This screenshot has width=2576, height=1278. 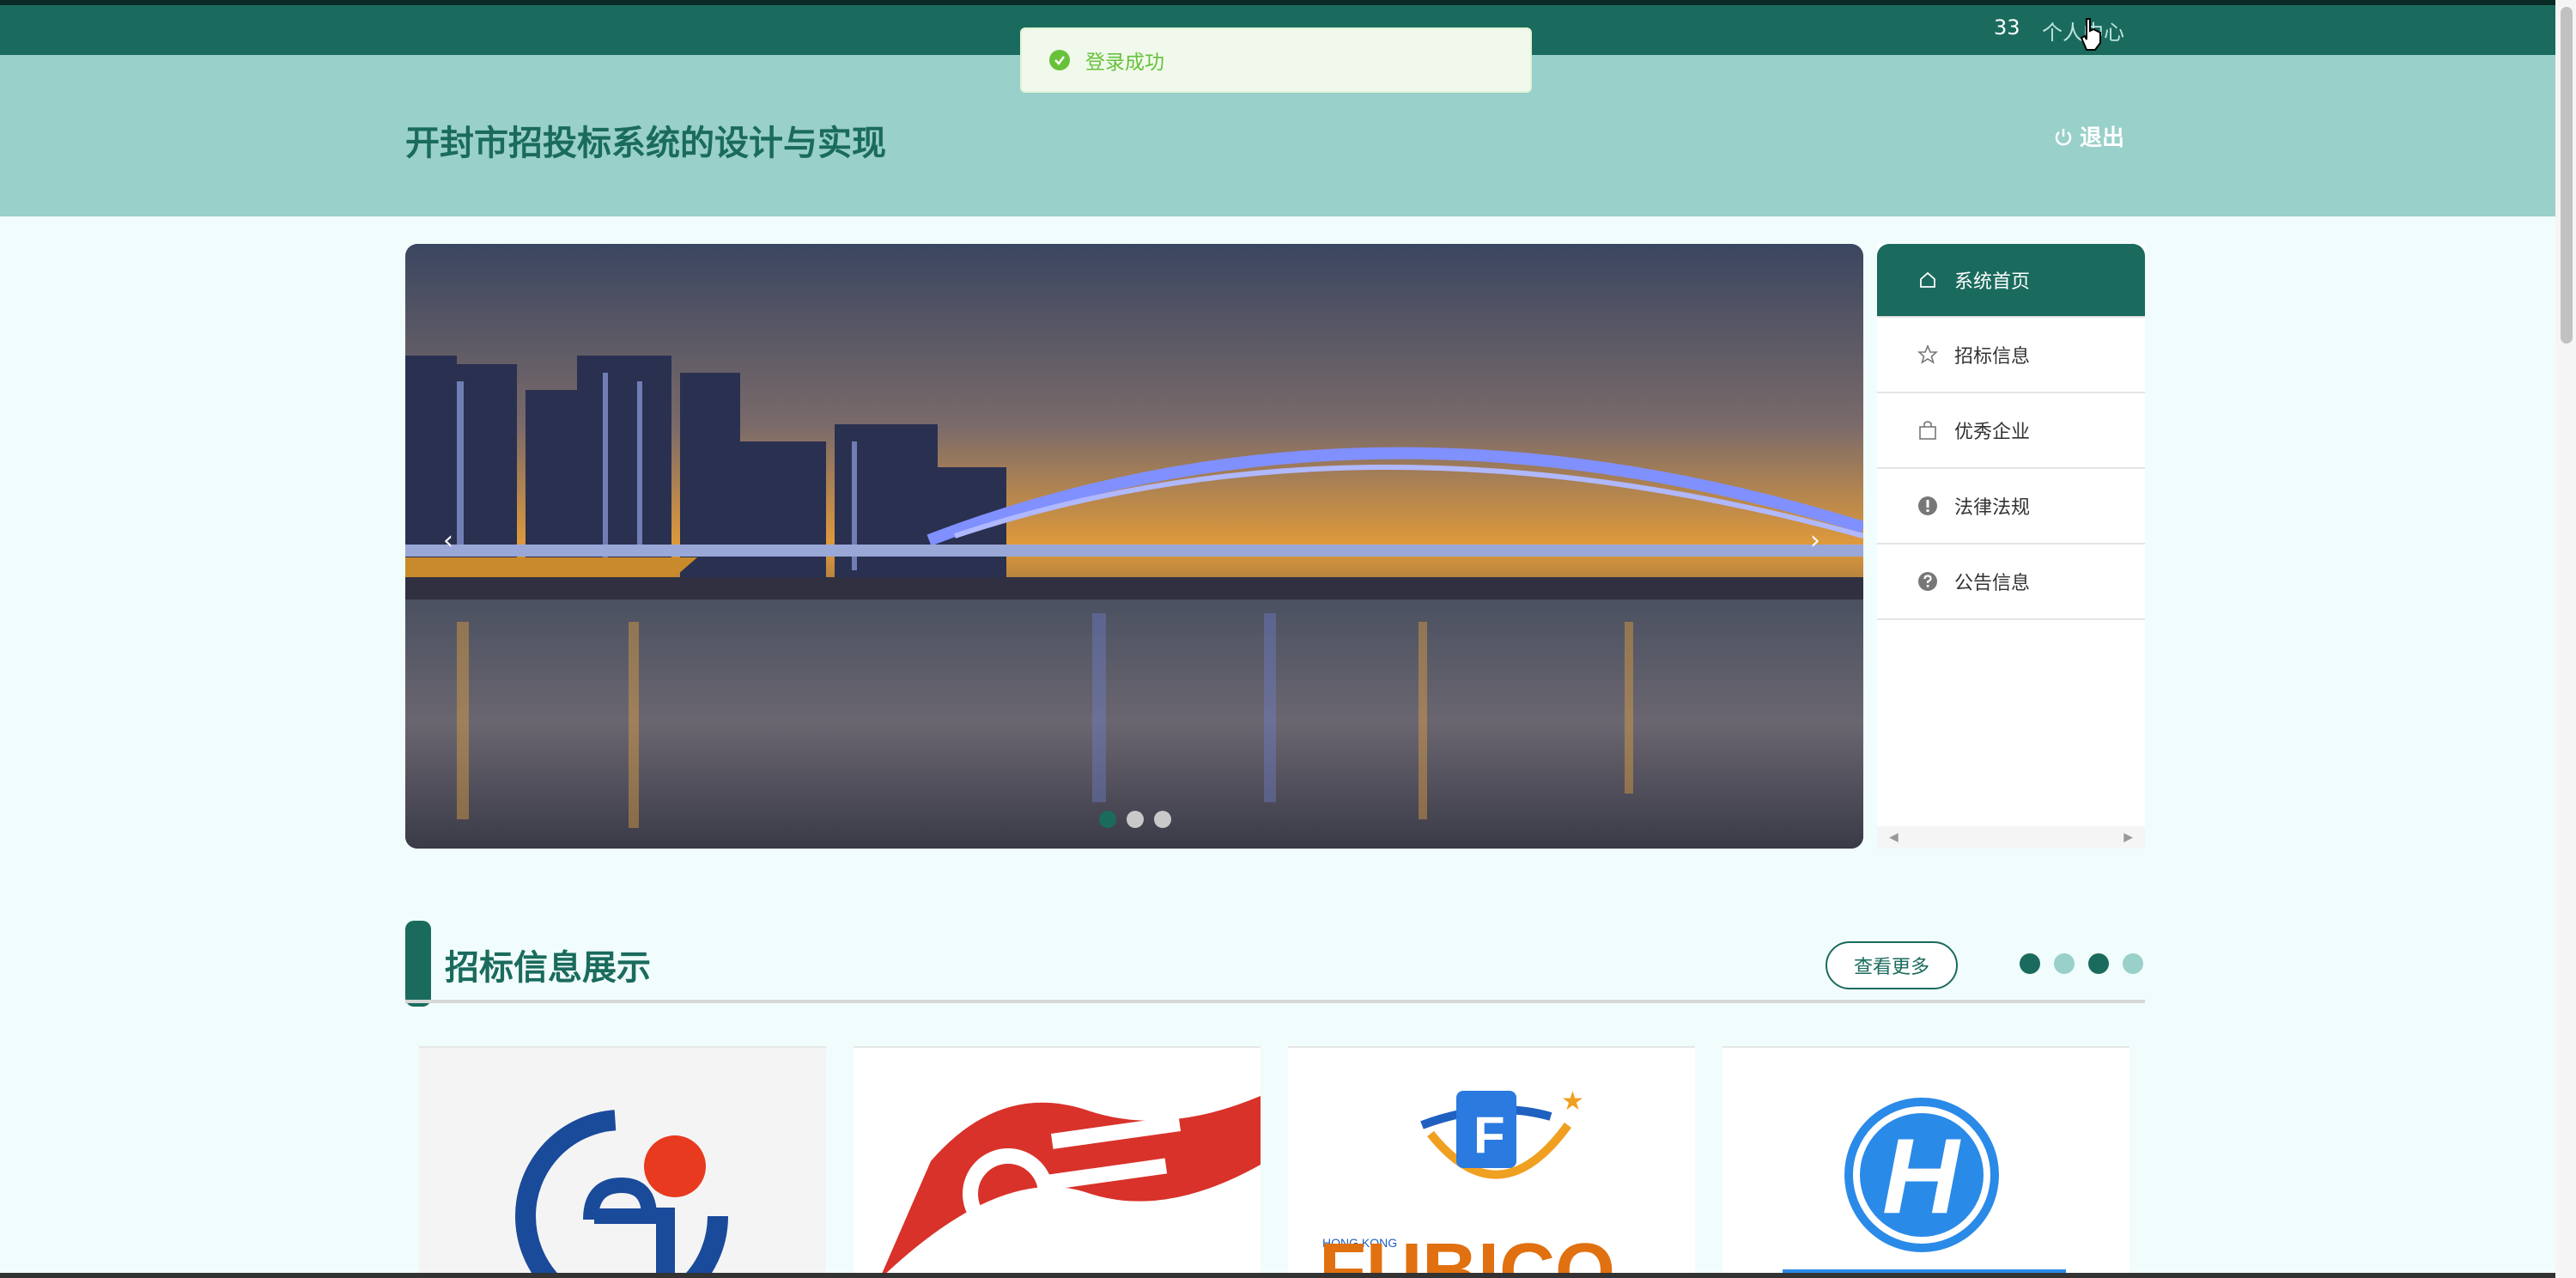 I want to click on sidebar-item-announcements: 公告信息, so click(x=2011, y=582).